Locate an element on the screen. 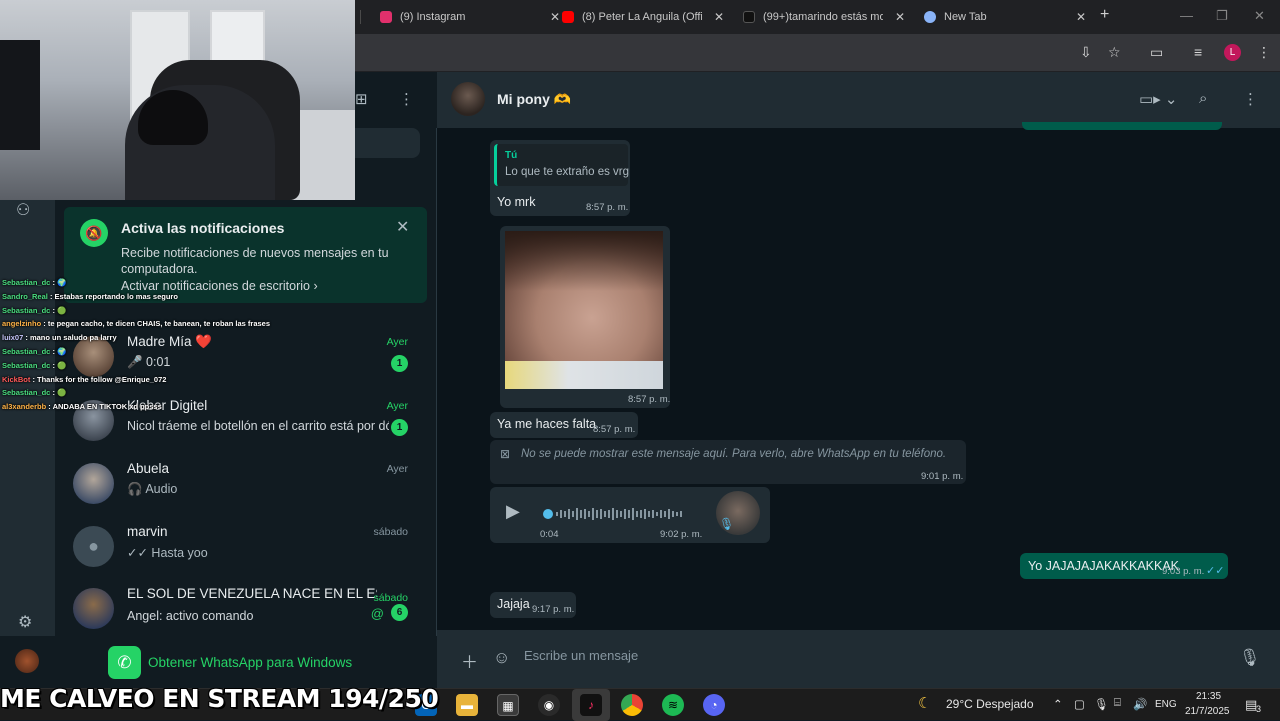  language-indicator: ENG is located at coordinates (1166, 704).